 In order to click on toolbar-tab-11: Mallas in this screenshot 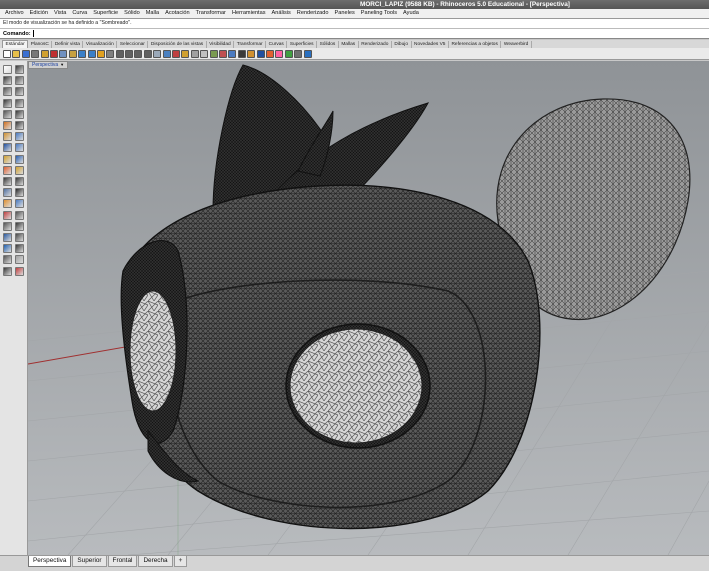, I will do `click(349, 44)`.